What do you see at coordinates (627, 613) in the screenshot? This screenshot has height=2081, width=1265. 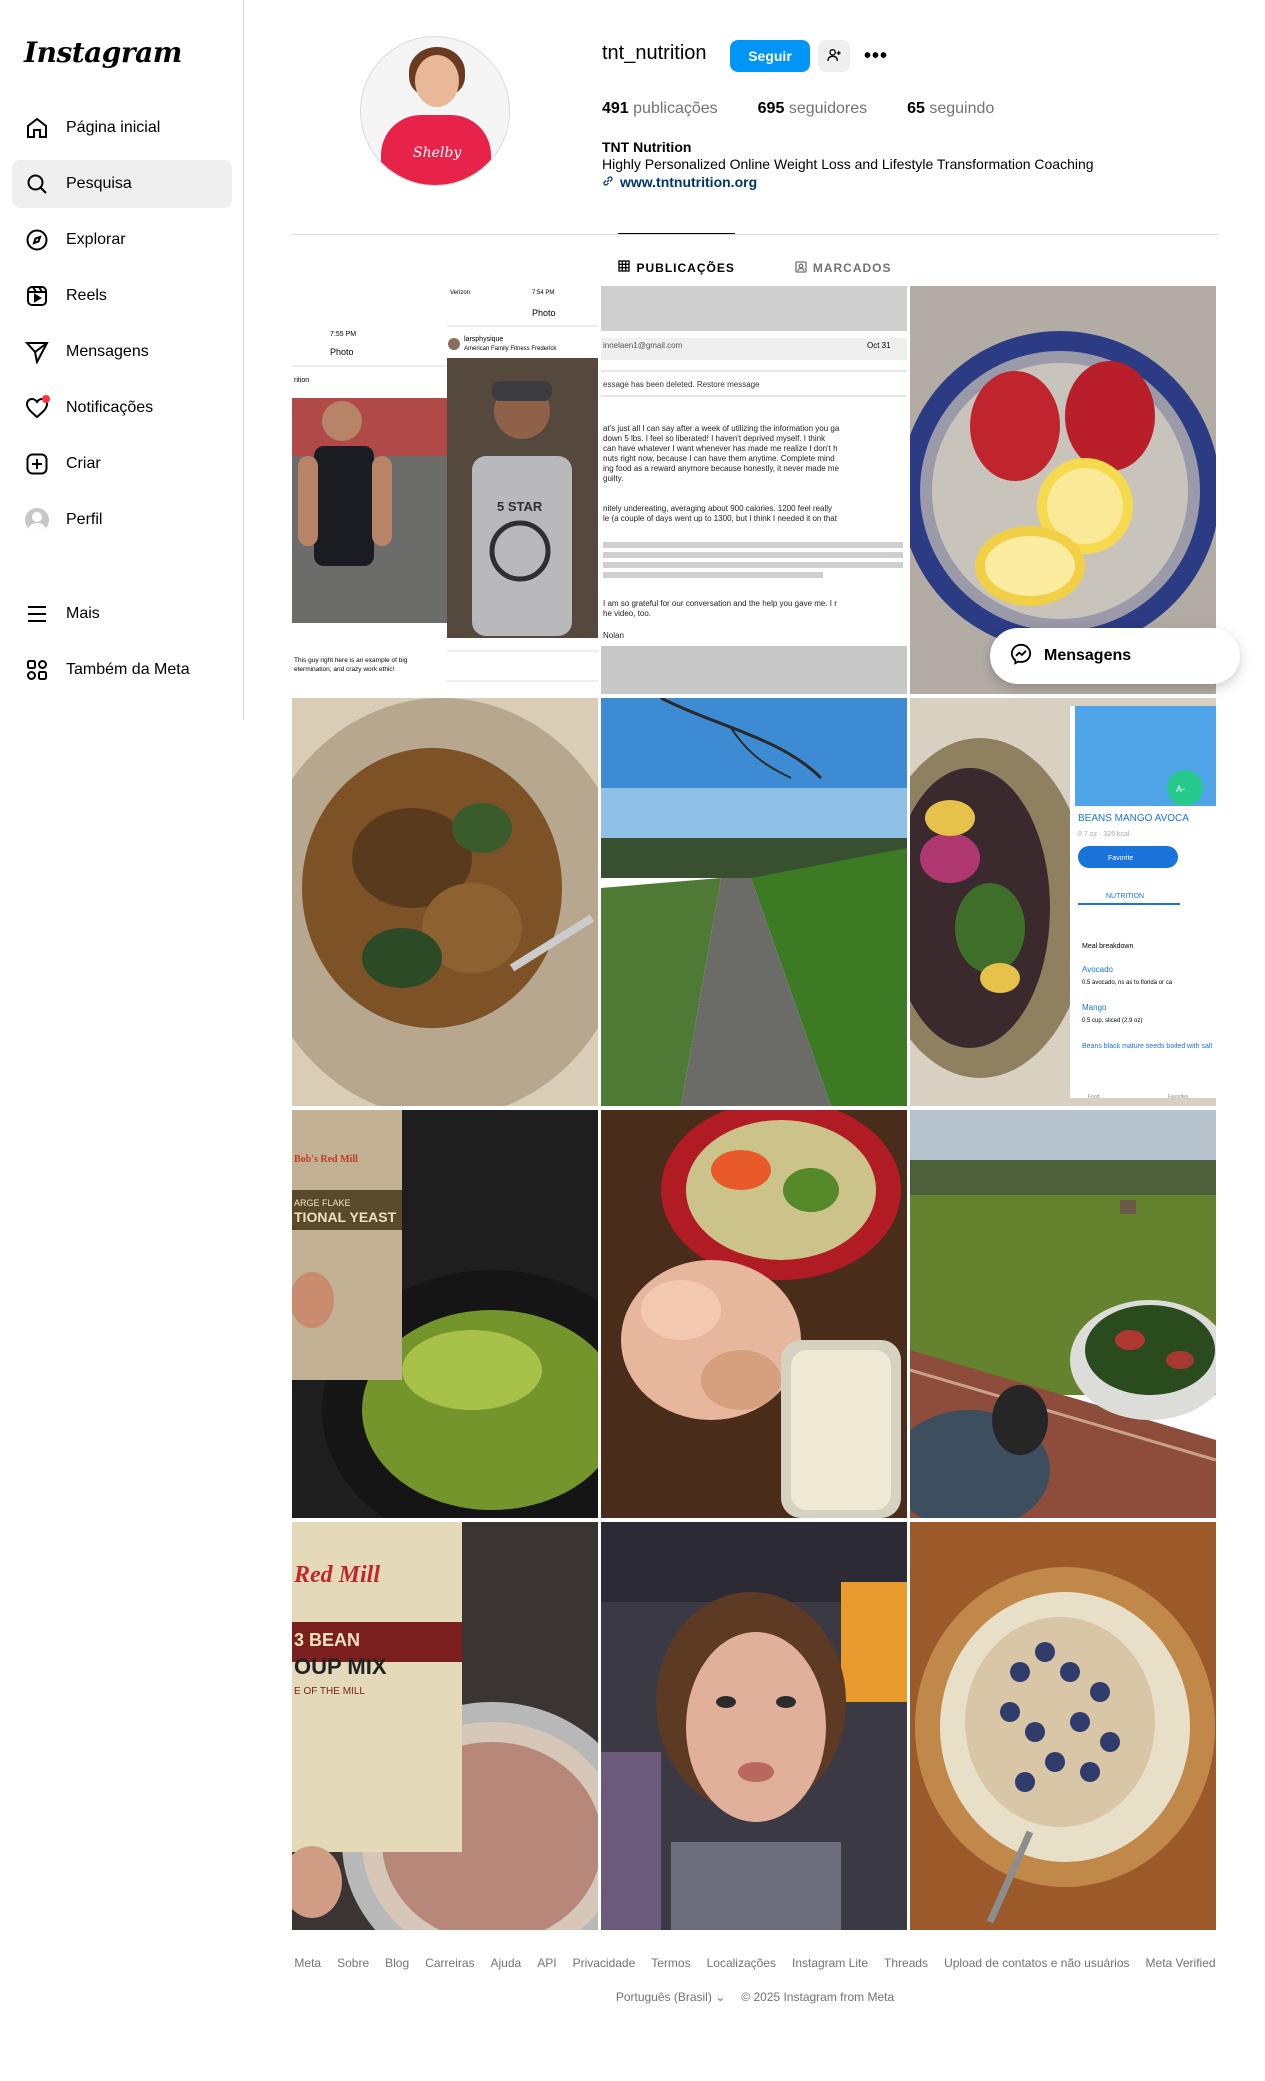 I see `p2-line: he video, too.` at bounding box center [627, 613].